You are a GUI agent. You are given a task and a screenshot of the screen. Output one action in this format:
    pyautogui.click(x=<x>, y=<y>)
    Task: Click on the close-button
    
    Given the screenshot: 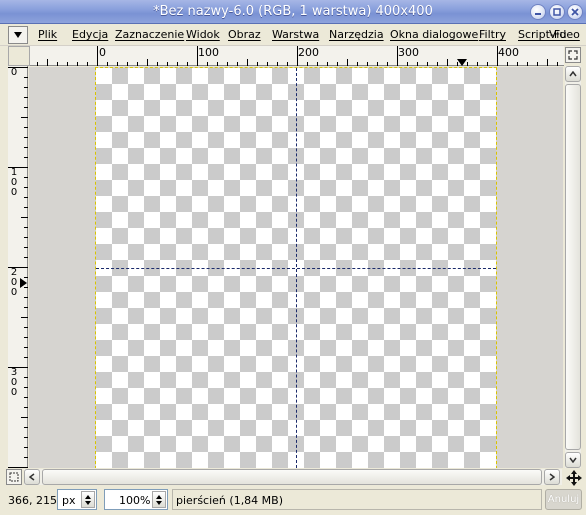 What is the action you would take?
    pyautogui.click(x=575, y=12)
    